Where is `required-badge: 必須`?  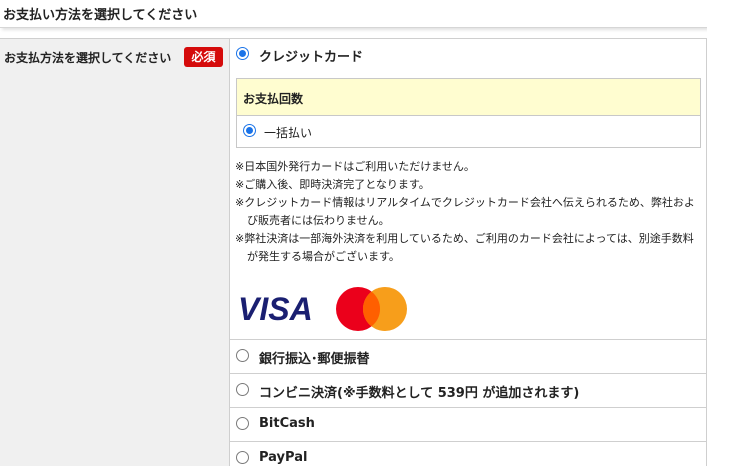
required-badge: 必須 is located at coordinates (203, 57).